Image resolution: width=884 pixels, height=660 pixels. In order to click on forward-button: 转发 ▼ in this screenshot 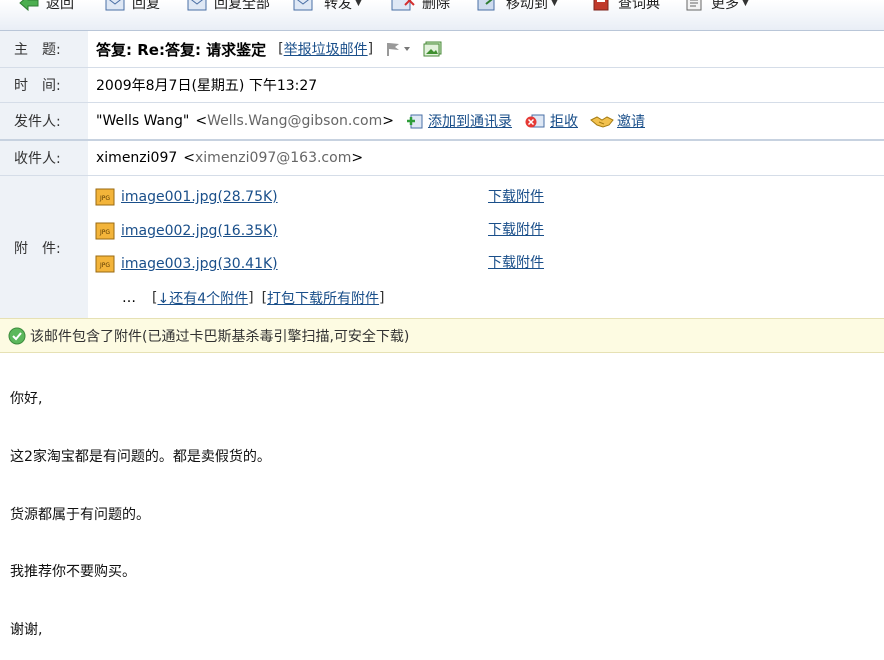, I will do `click(327, 7)`.